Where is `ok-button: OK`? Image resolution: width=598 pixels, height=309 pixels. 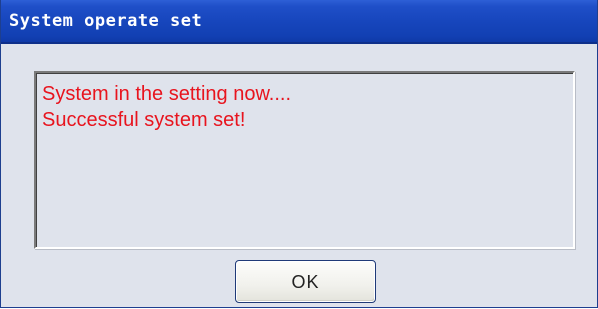 ok-button: OK is located at coordinates (305, 281).